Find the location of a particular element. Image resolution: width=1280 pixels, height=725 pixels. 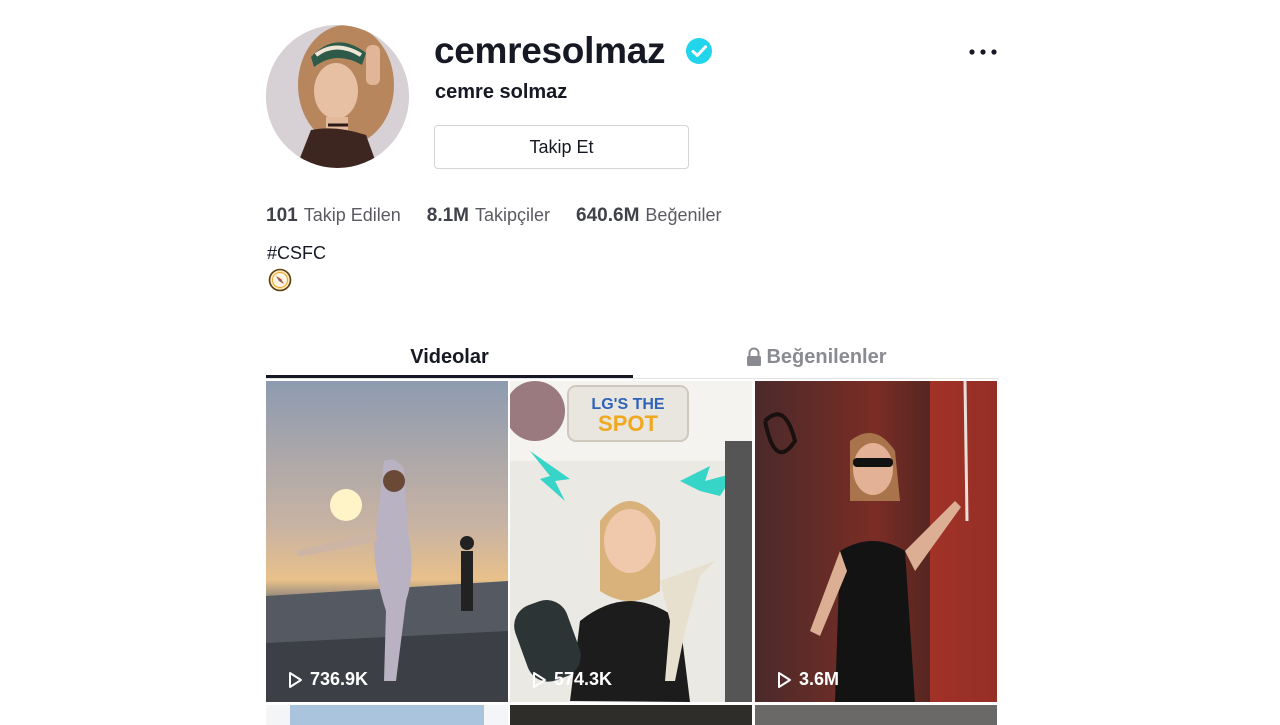

follow-button: Takip Et is located at coordinates (561, 147).